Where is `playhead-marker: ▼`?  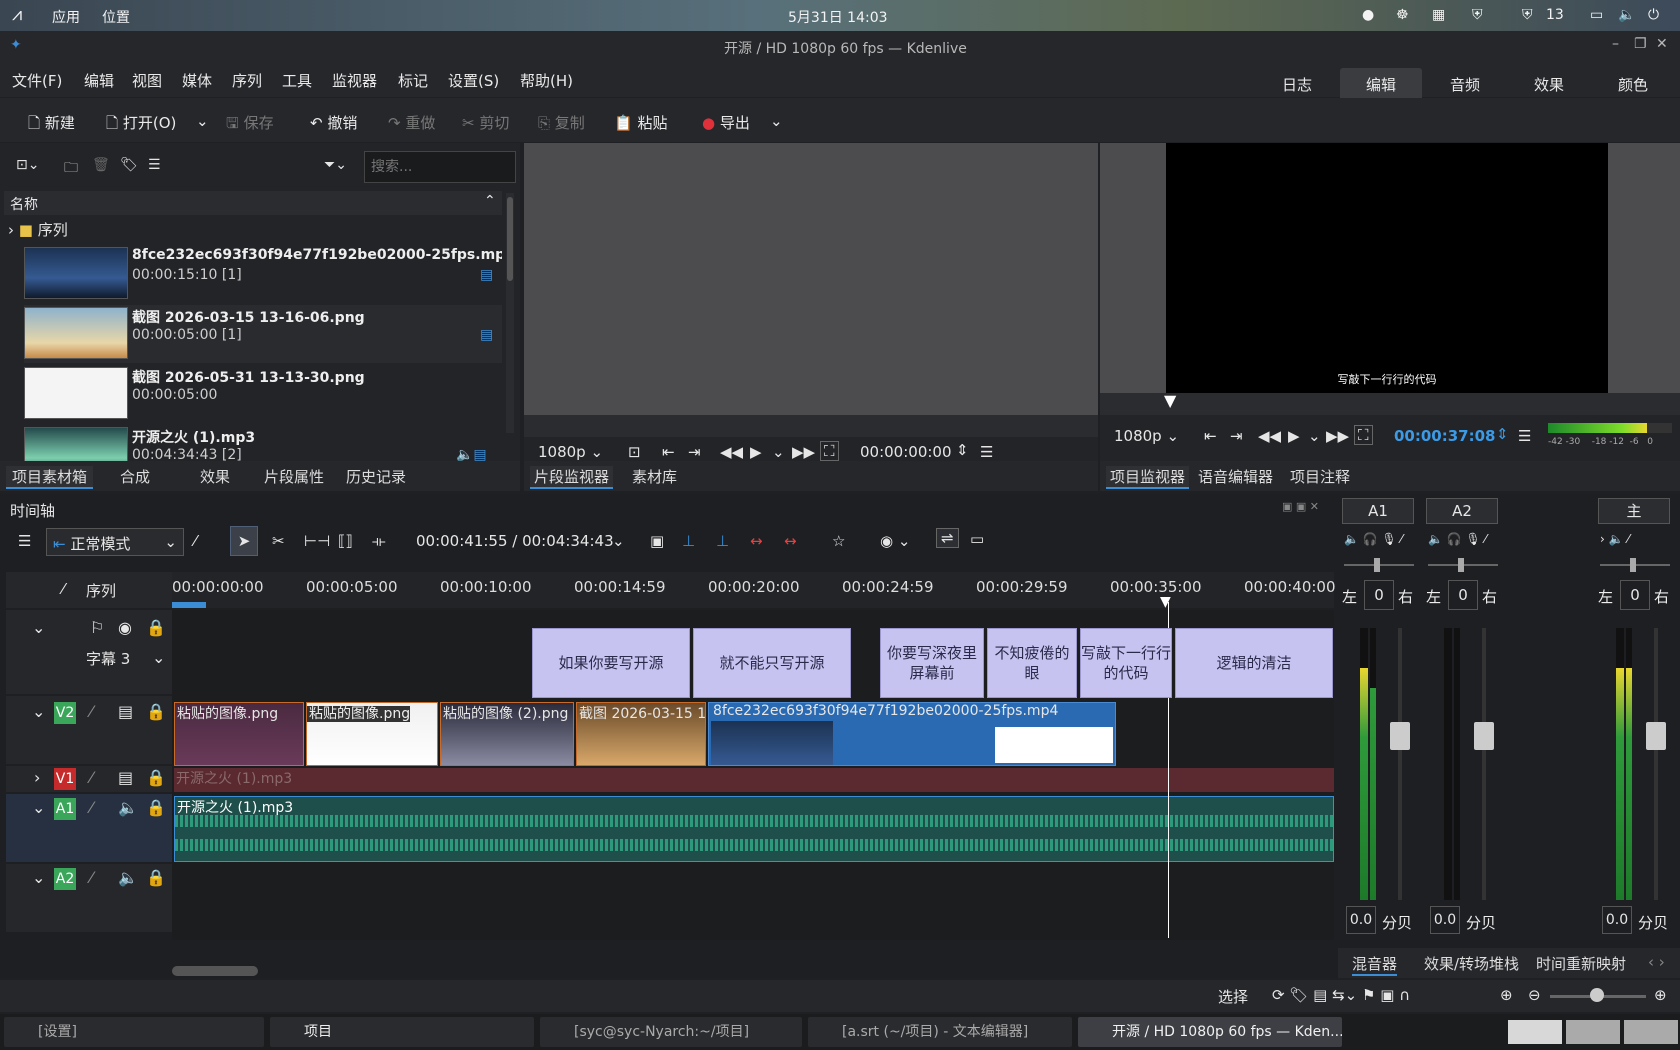 playhead-marker: ▼ is located at coordinates (1165, 602).